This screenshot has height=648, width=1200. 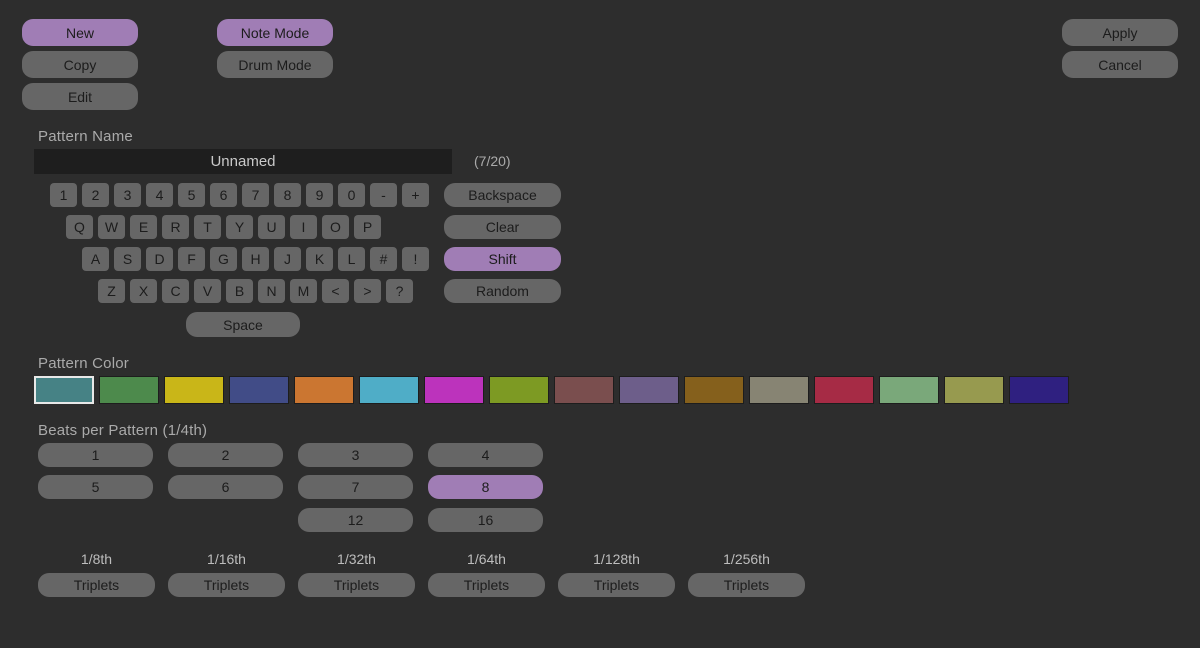 What do you see at coordinates (485, 487) in the screenshot?
I see `beats-option-8: 8` at bounding box center [485, 487].